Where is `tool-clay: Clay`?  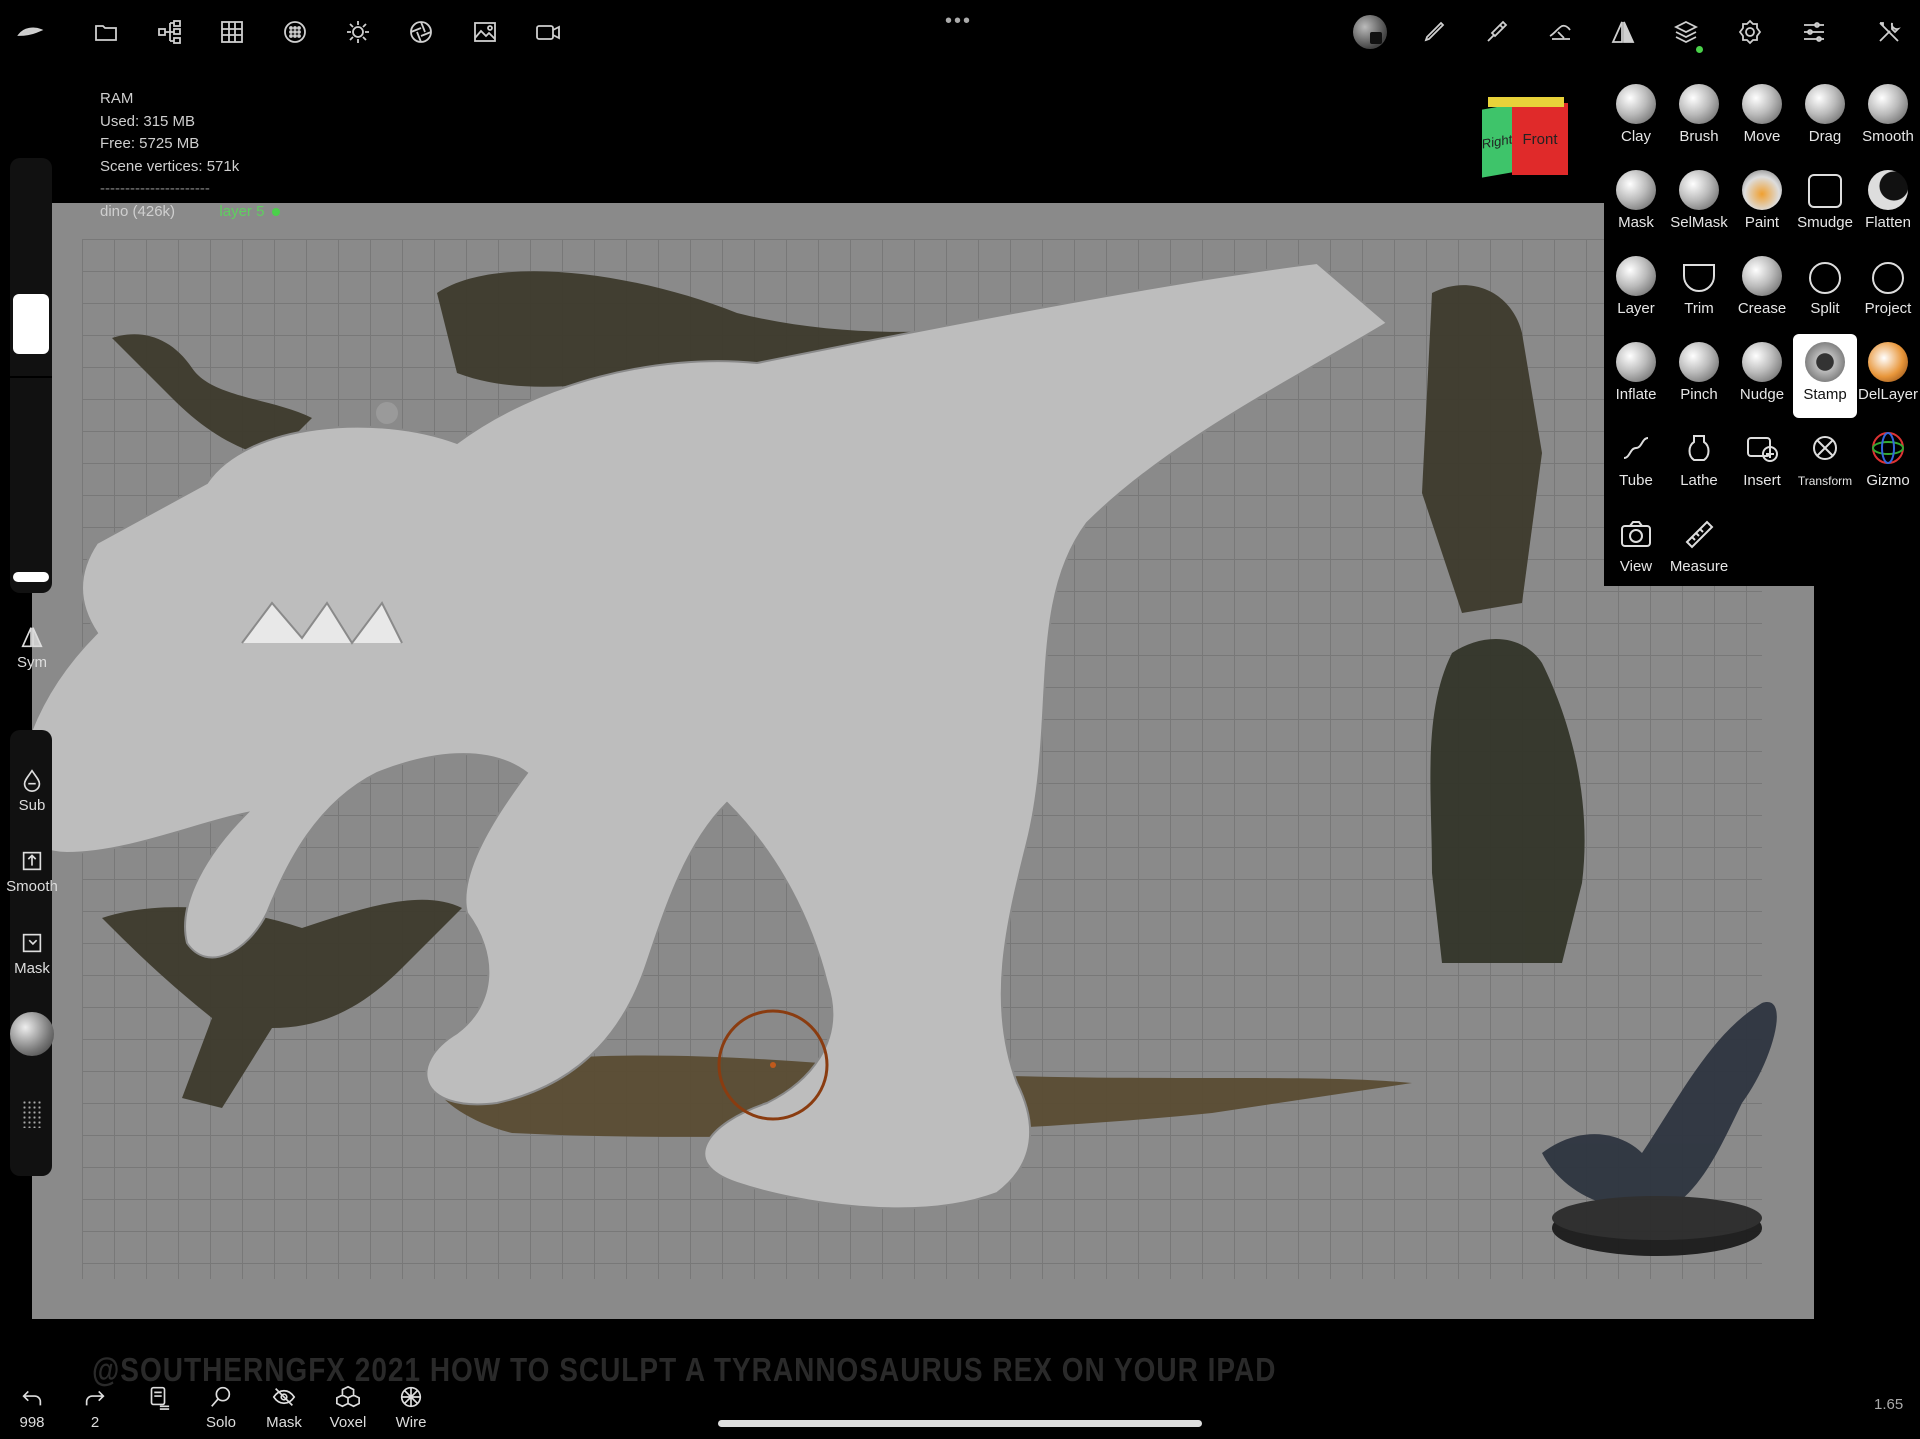 tool-clay: Clay is located at coordinates (1636, 118).